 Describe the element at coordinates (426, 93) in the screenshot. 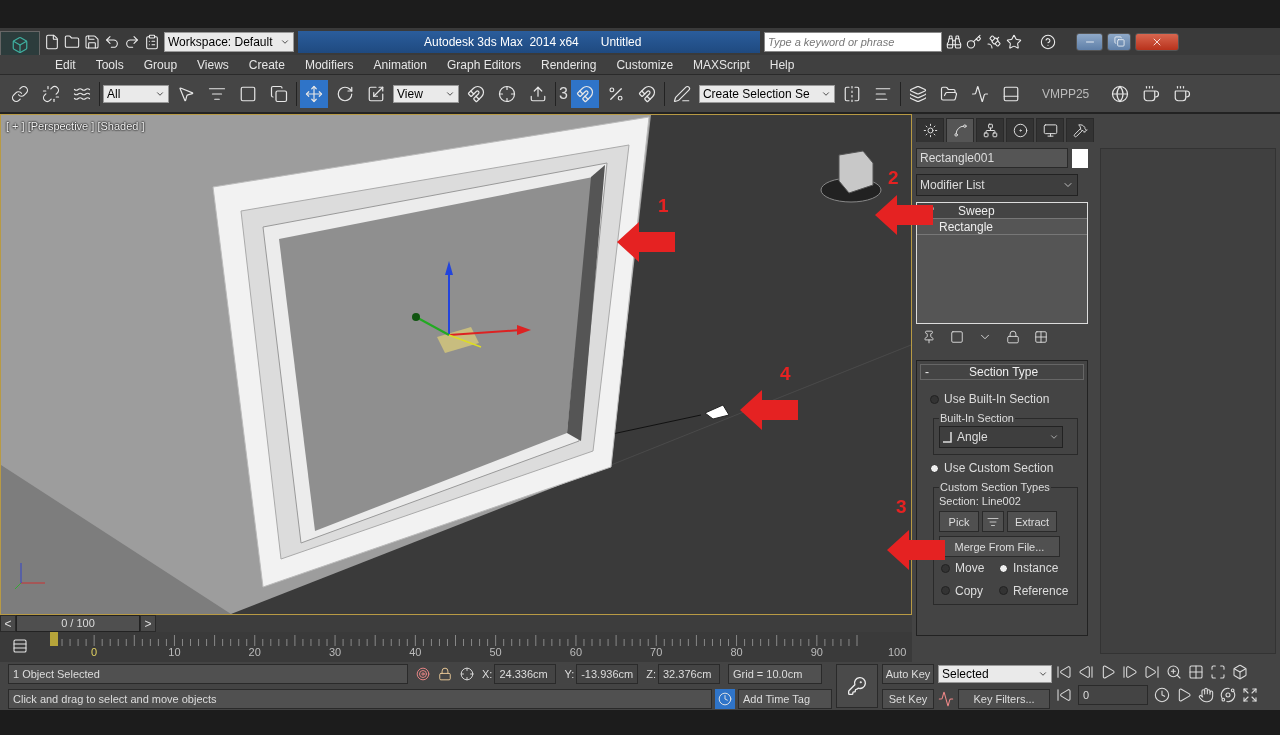

I see `reference-dropdown: View` at that location.